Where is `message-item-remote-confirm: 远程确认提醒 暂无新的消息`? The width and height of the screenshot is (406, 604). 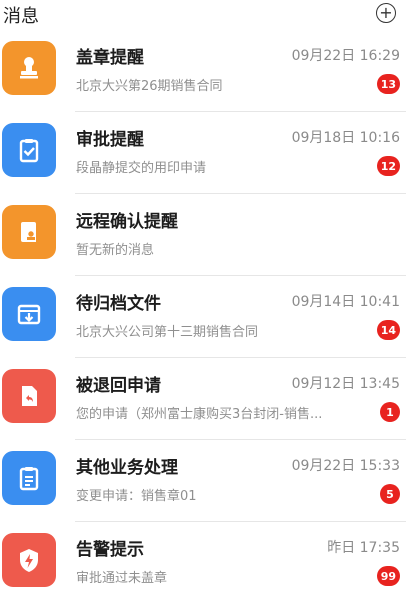
message-item-remote-confirm: 远程确认提醒 暂无新的消息 is located at coordinates (203, 235).